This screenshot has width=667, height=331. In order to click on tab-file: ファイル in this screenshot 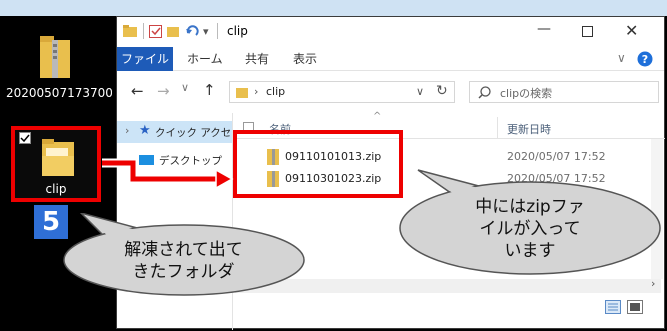, I will do `click(145, 59)`.